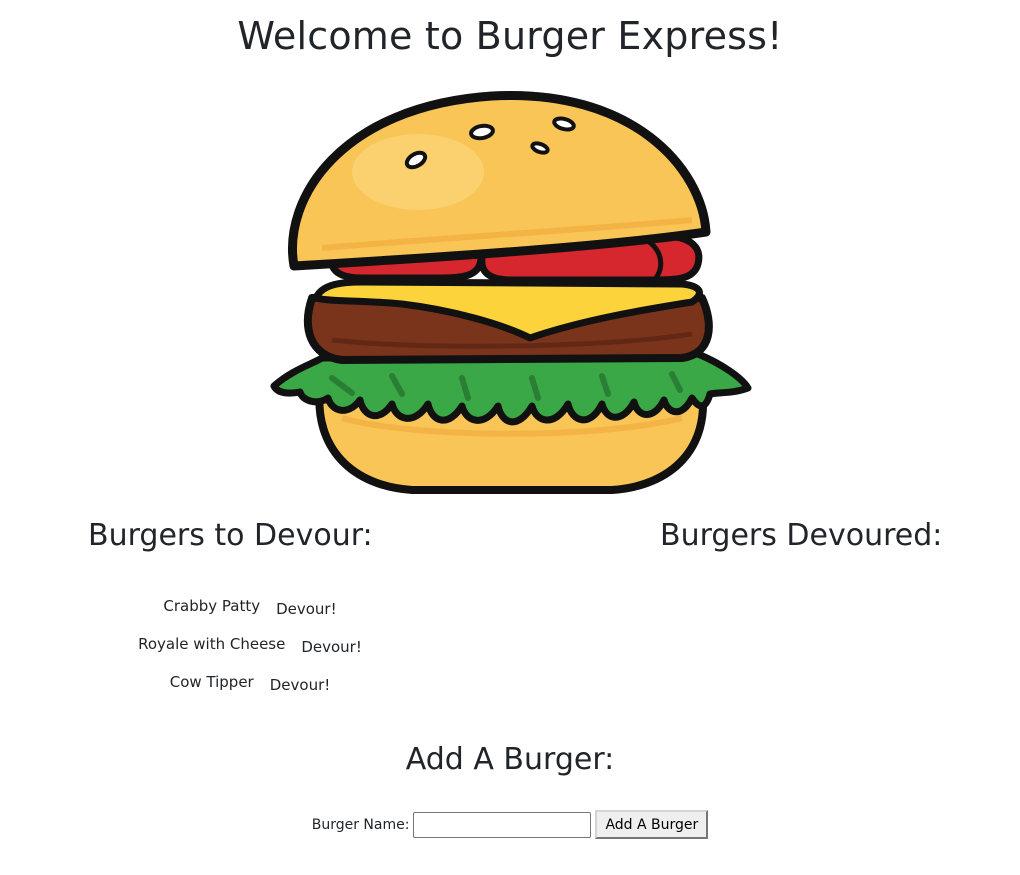 The width and height of the screenshot is (1020, 875). What do you see at coordinates (502, 824) in the screenshot?
I see `burger-name-input` at bounding box center [502, 824].